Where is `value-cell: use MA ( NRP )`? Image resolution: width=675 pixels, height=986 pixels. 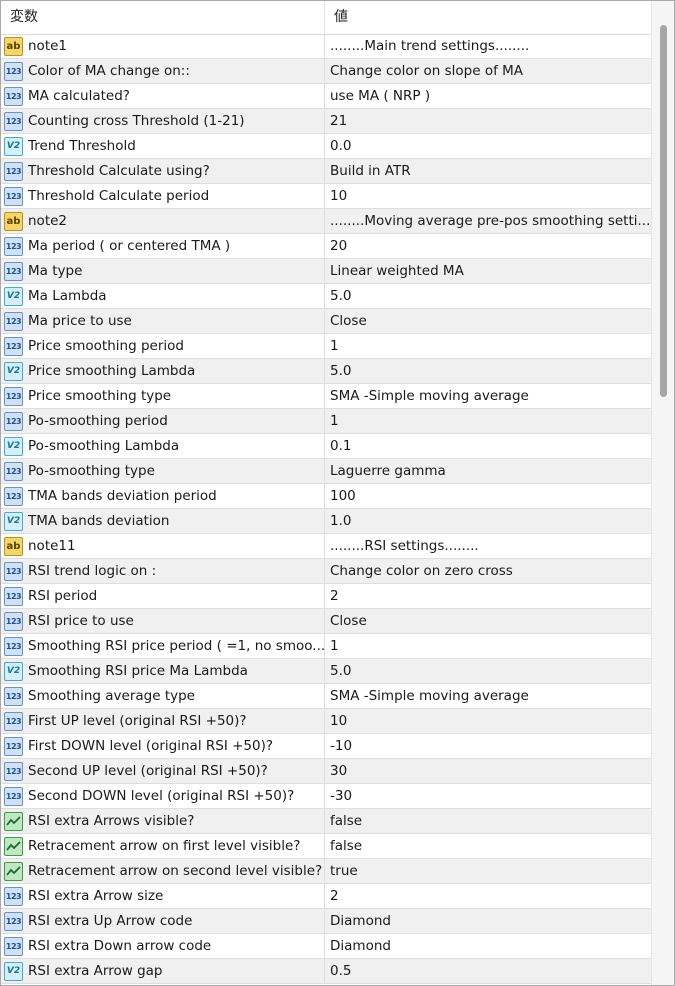
value-cell: use MA ( NRP ) is located at coordinates (488, 96).